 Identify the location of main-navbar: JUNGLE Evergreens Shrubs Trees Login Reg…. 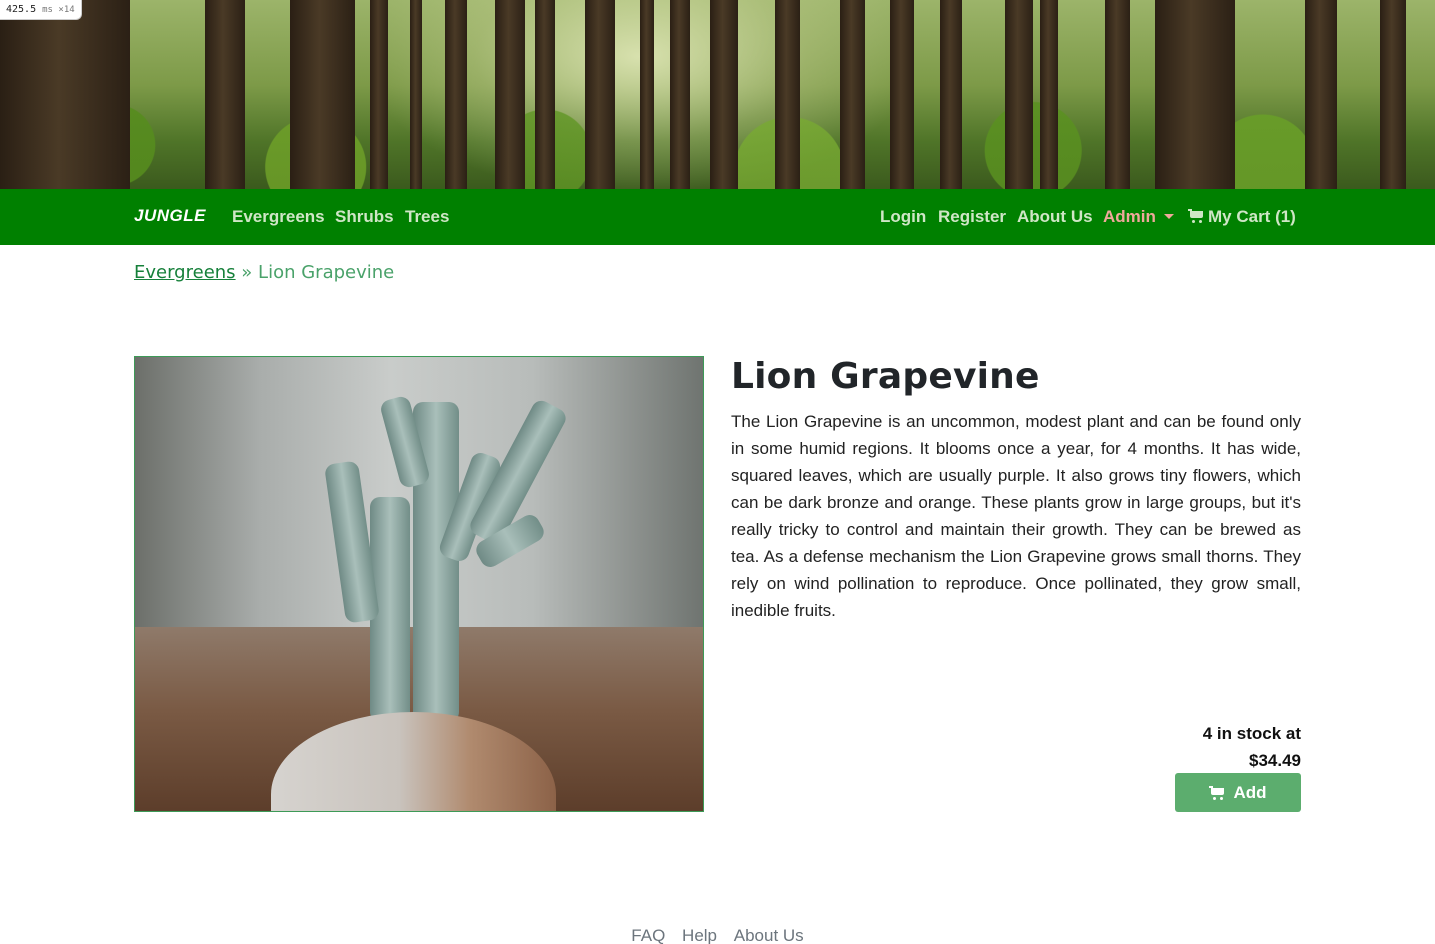
(717, 217).